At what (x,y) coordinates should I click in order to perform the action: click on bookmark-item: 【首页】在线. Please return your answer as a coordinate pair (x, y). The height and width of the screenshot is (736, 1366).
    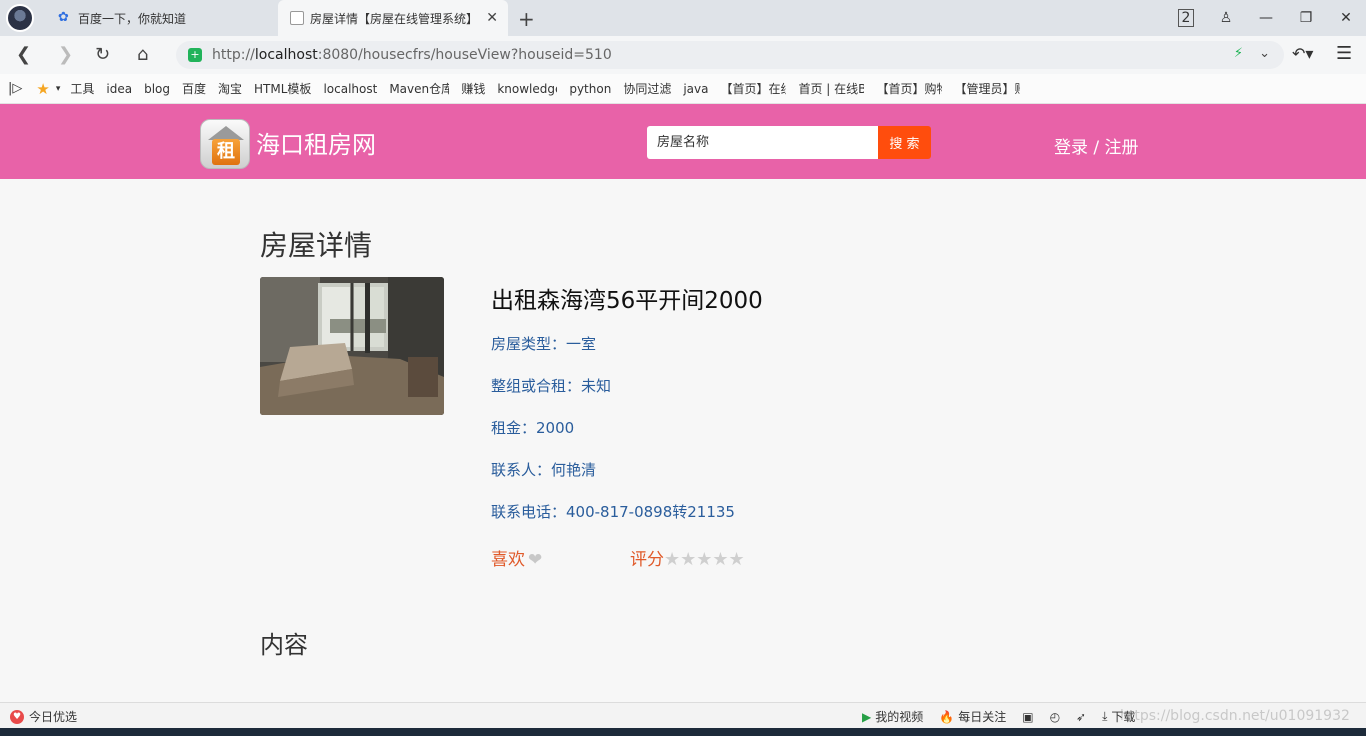
    Looking at the image, I should click on (753, 88).